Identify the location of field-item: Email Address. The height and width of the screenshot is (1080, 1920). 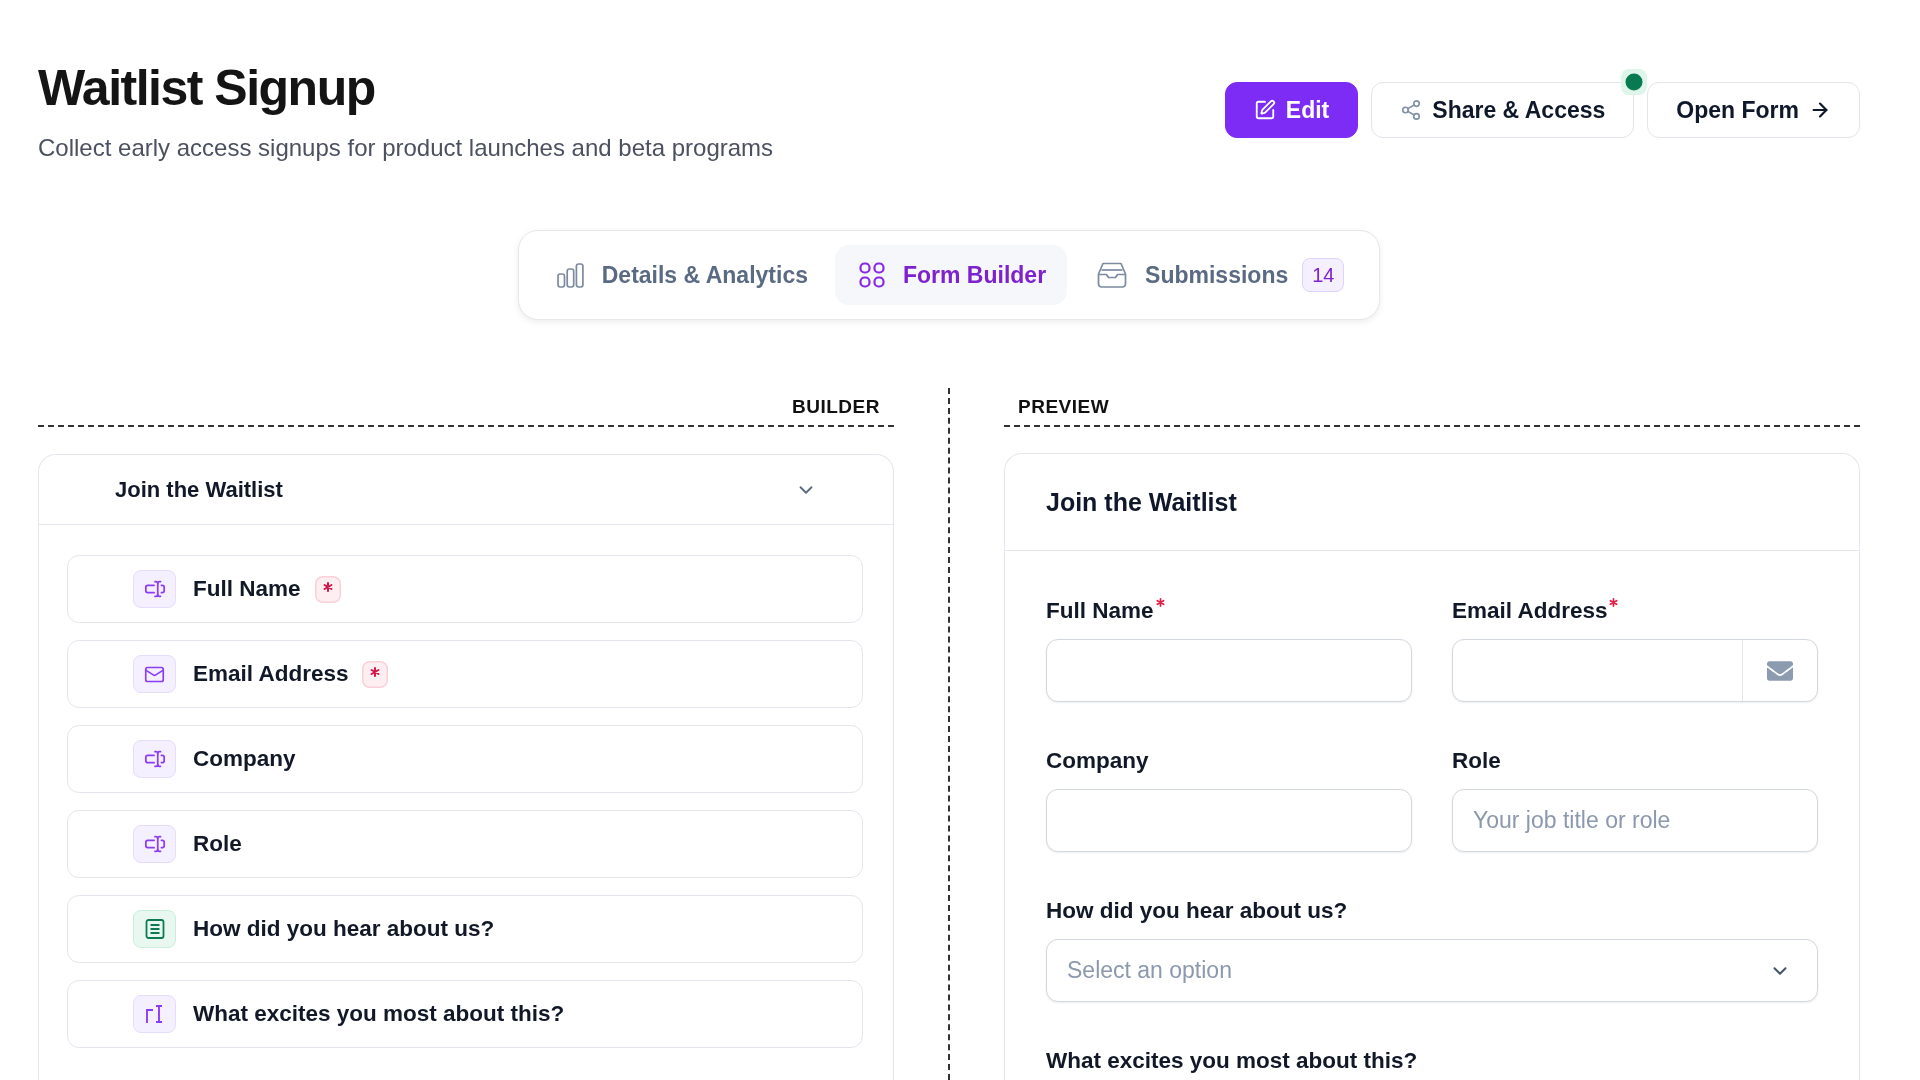
(465, 674).